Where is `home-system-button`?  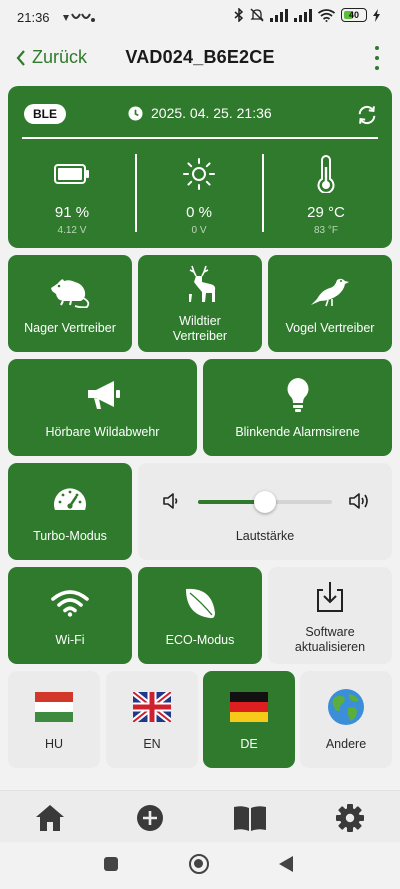
home-system-button is located at coordinates (199, 864).